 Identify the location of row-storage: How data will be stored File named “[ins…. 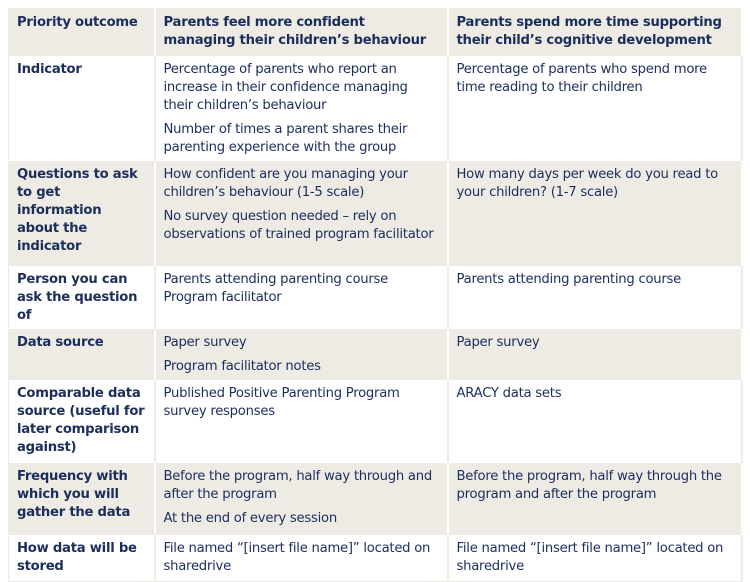
(375, 558).